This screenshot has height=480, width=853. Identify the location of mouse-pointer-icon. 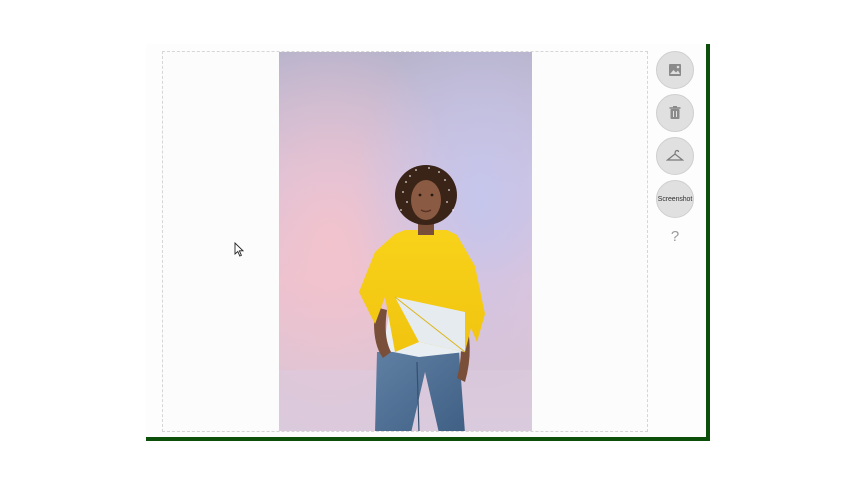
(239, 251).